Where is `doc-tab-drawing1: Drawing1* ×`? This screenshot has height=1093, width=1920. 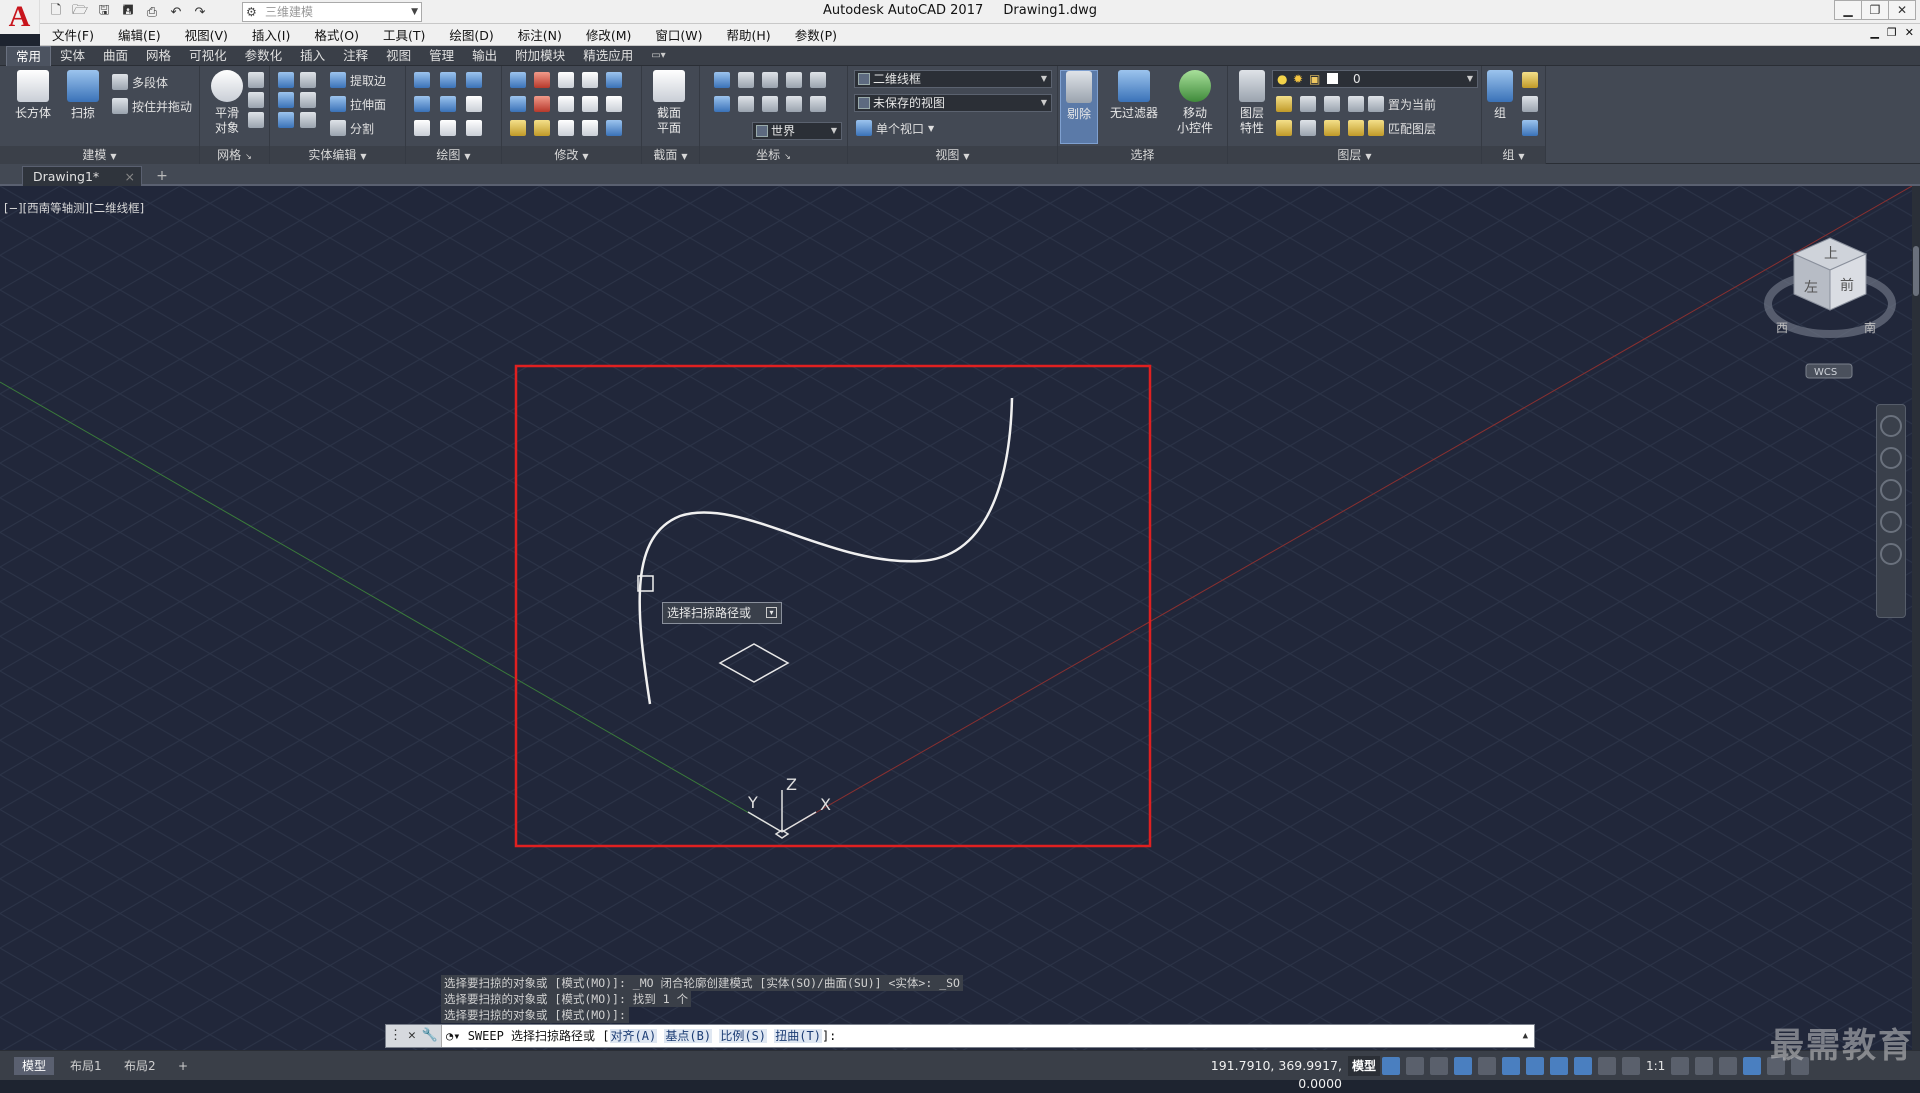
doc-tab-drawing1: Drawing1* × is located at coordinates (82, 176).